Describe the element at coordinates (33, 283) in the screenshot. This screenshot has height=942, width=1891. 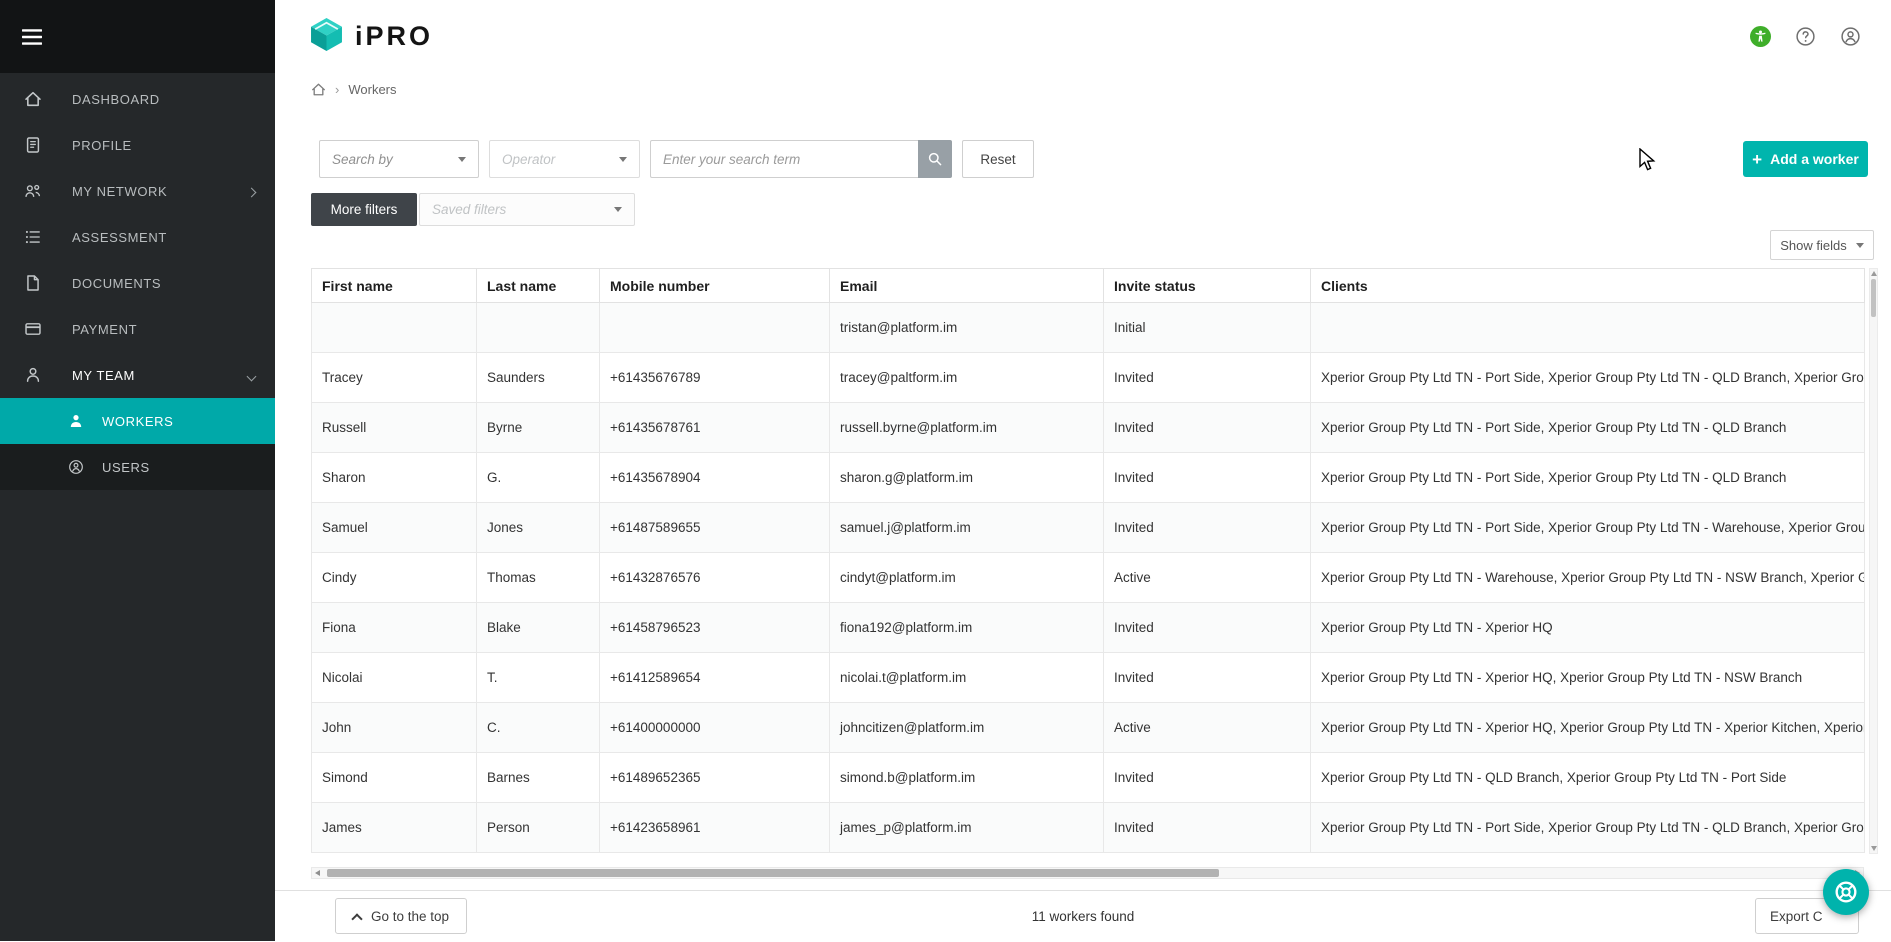
I see `documents-icon` at that location.